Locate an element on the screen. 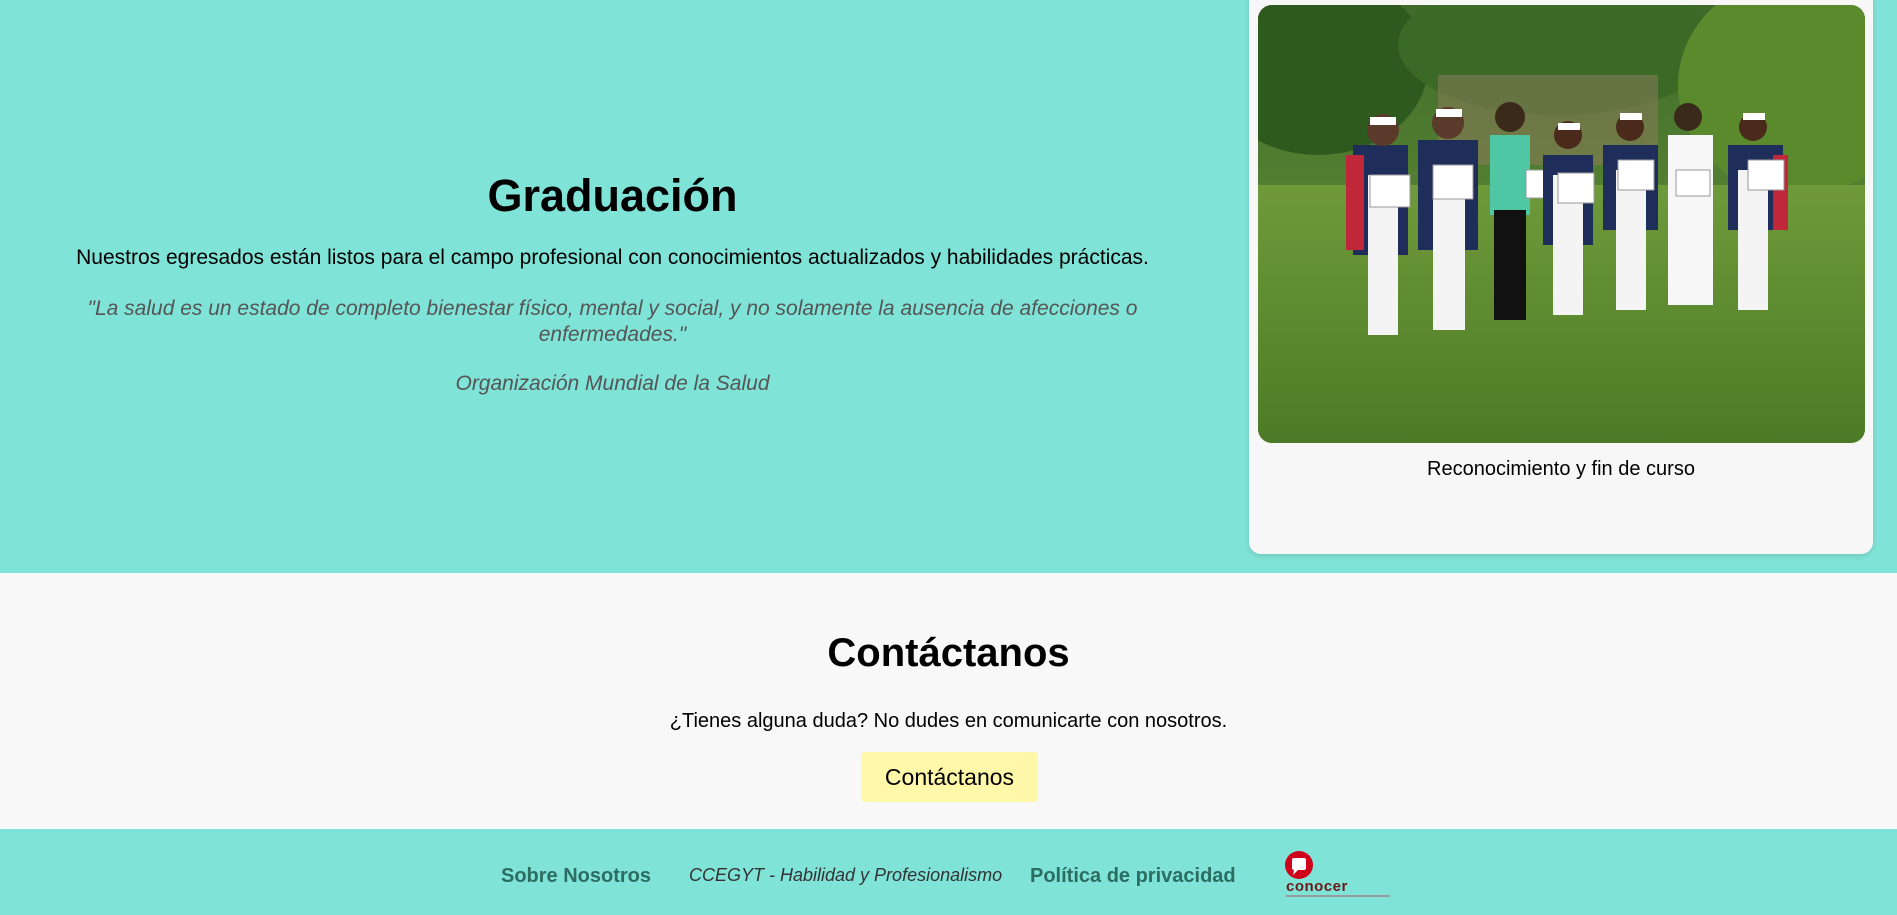 The width and height of the screenshot is (1897, 915). conocer-logo-icon is located at coordinates (1299, 865).